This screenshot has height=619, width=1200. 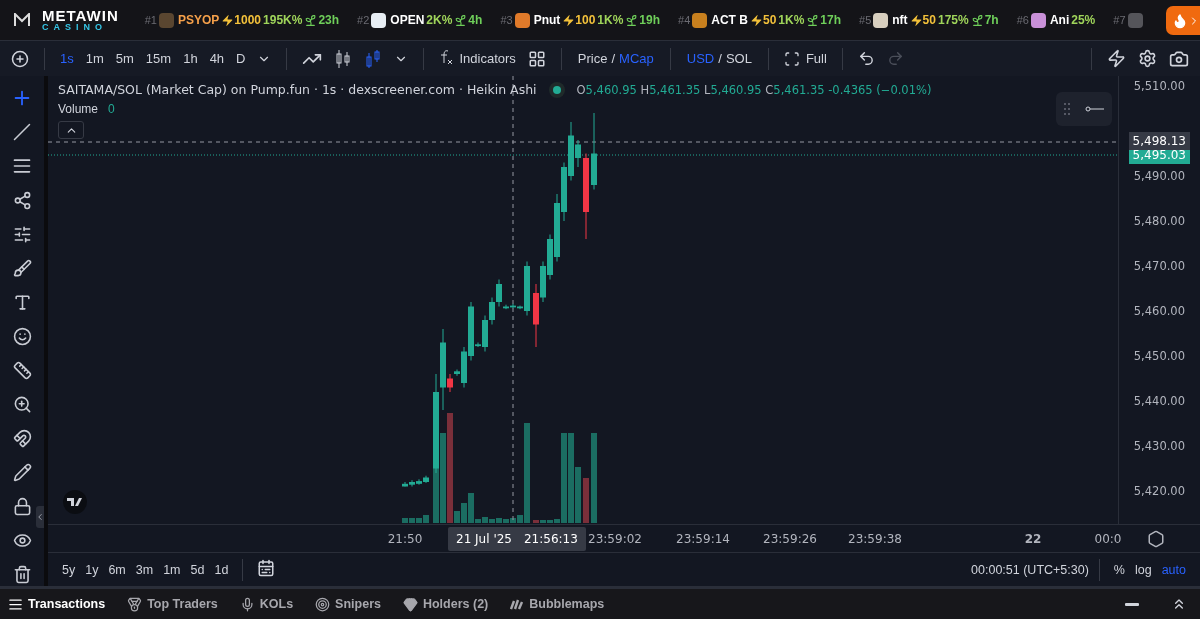 What do you see at coordinates (241, 58) in the screenshot?
I see `interval-button: D` at bounding box center [241, 58].